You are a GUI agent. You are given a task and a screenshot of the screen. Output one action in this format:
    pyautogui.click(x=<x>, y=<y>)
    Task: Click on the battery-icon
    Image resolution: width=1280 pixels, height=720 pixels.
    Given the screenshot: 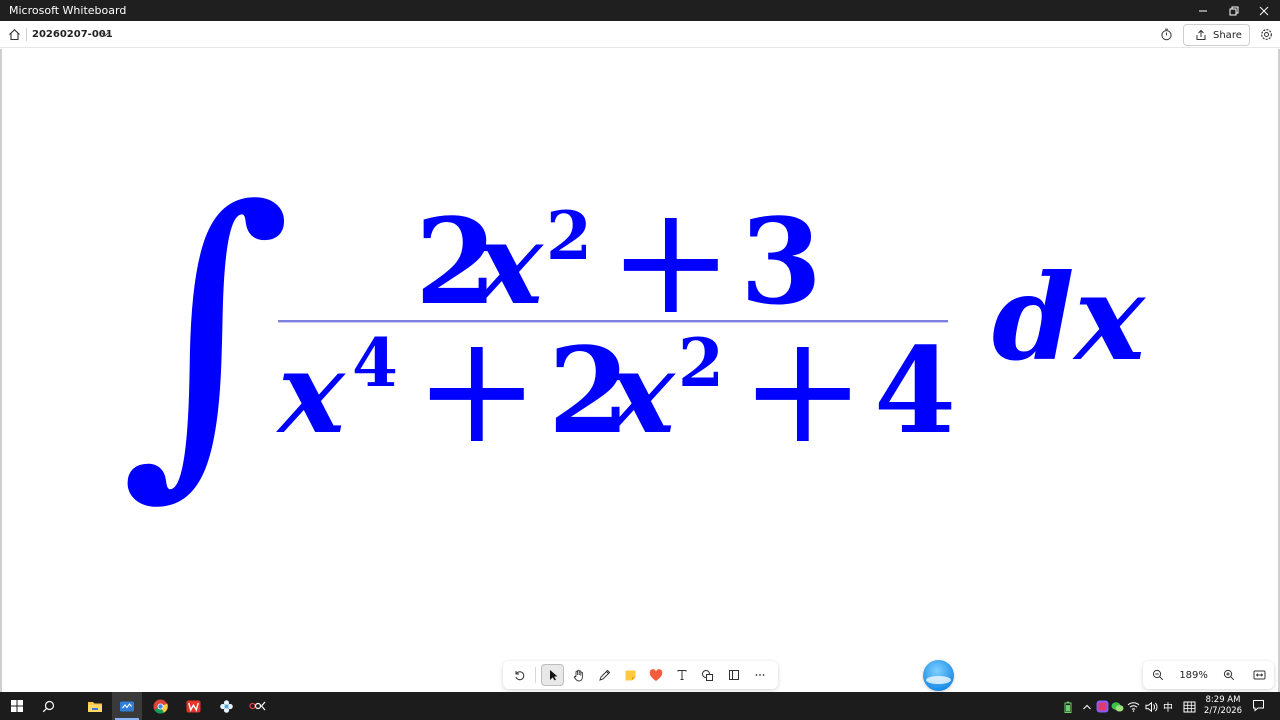 What is the action you would take?
    pyautogui.click(x=1067, y=707)
    